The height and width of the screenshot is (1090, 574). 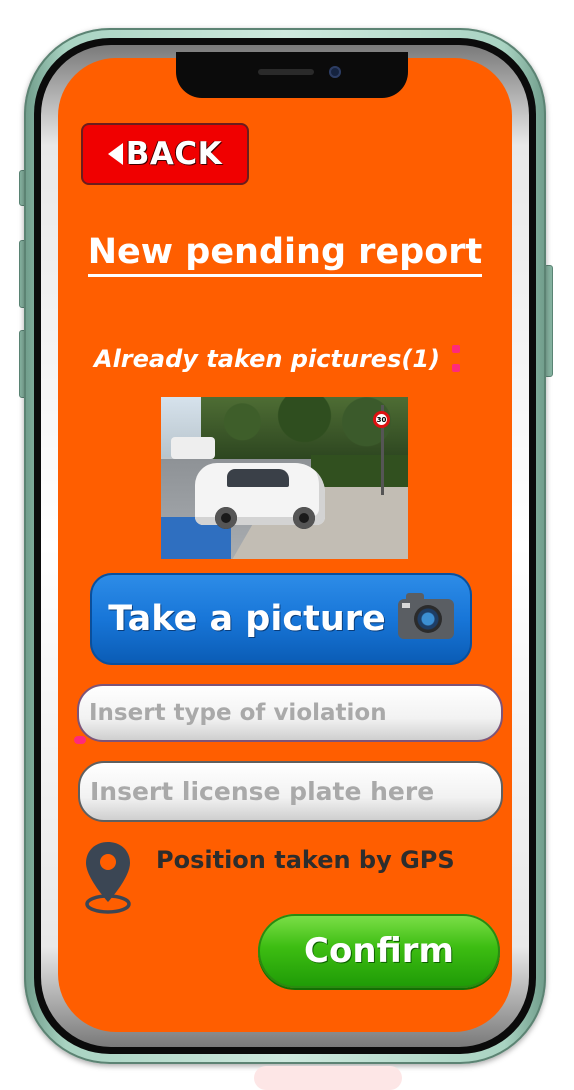 I want to click on bottom-decoration, so click(x=328, y=1078).